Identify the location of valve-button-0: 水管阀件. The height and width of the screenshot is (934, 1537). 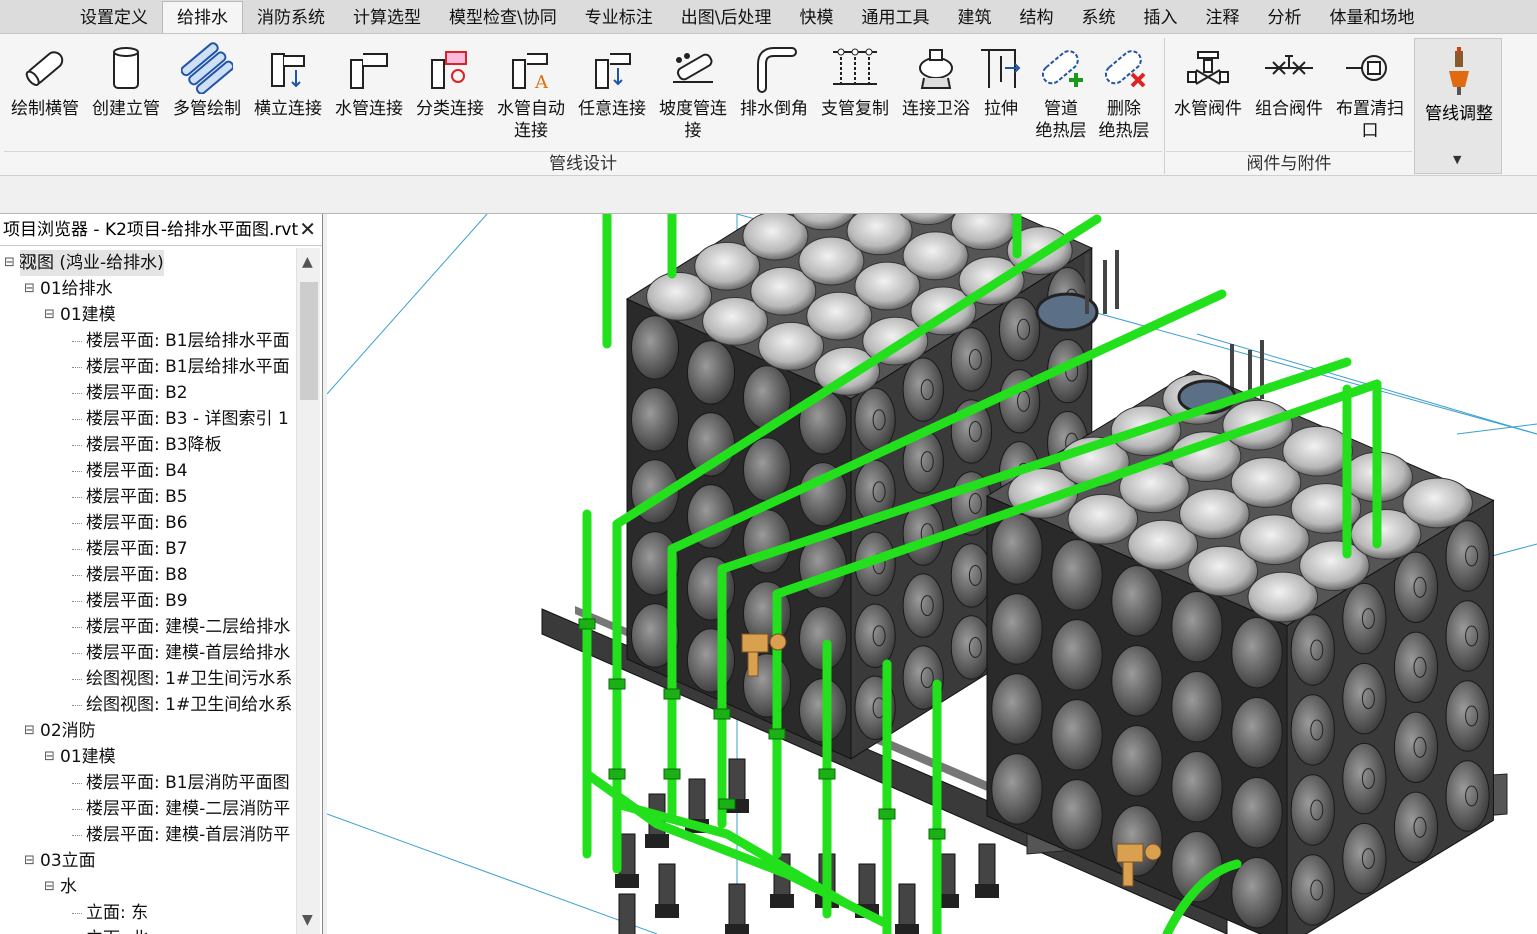
(1208, 97).